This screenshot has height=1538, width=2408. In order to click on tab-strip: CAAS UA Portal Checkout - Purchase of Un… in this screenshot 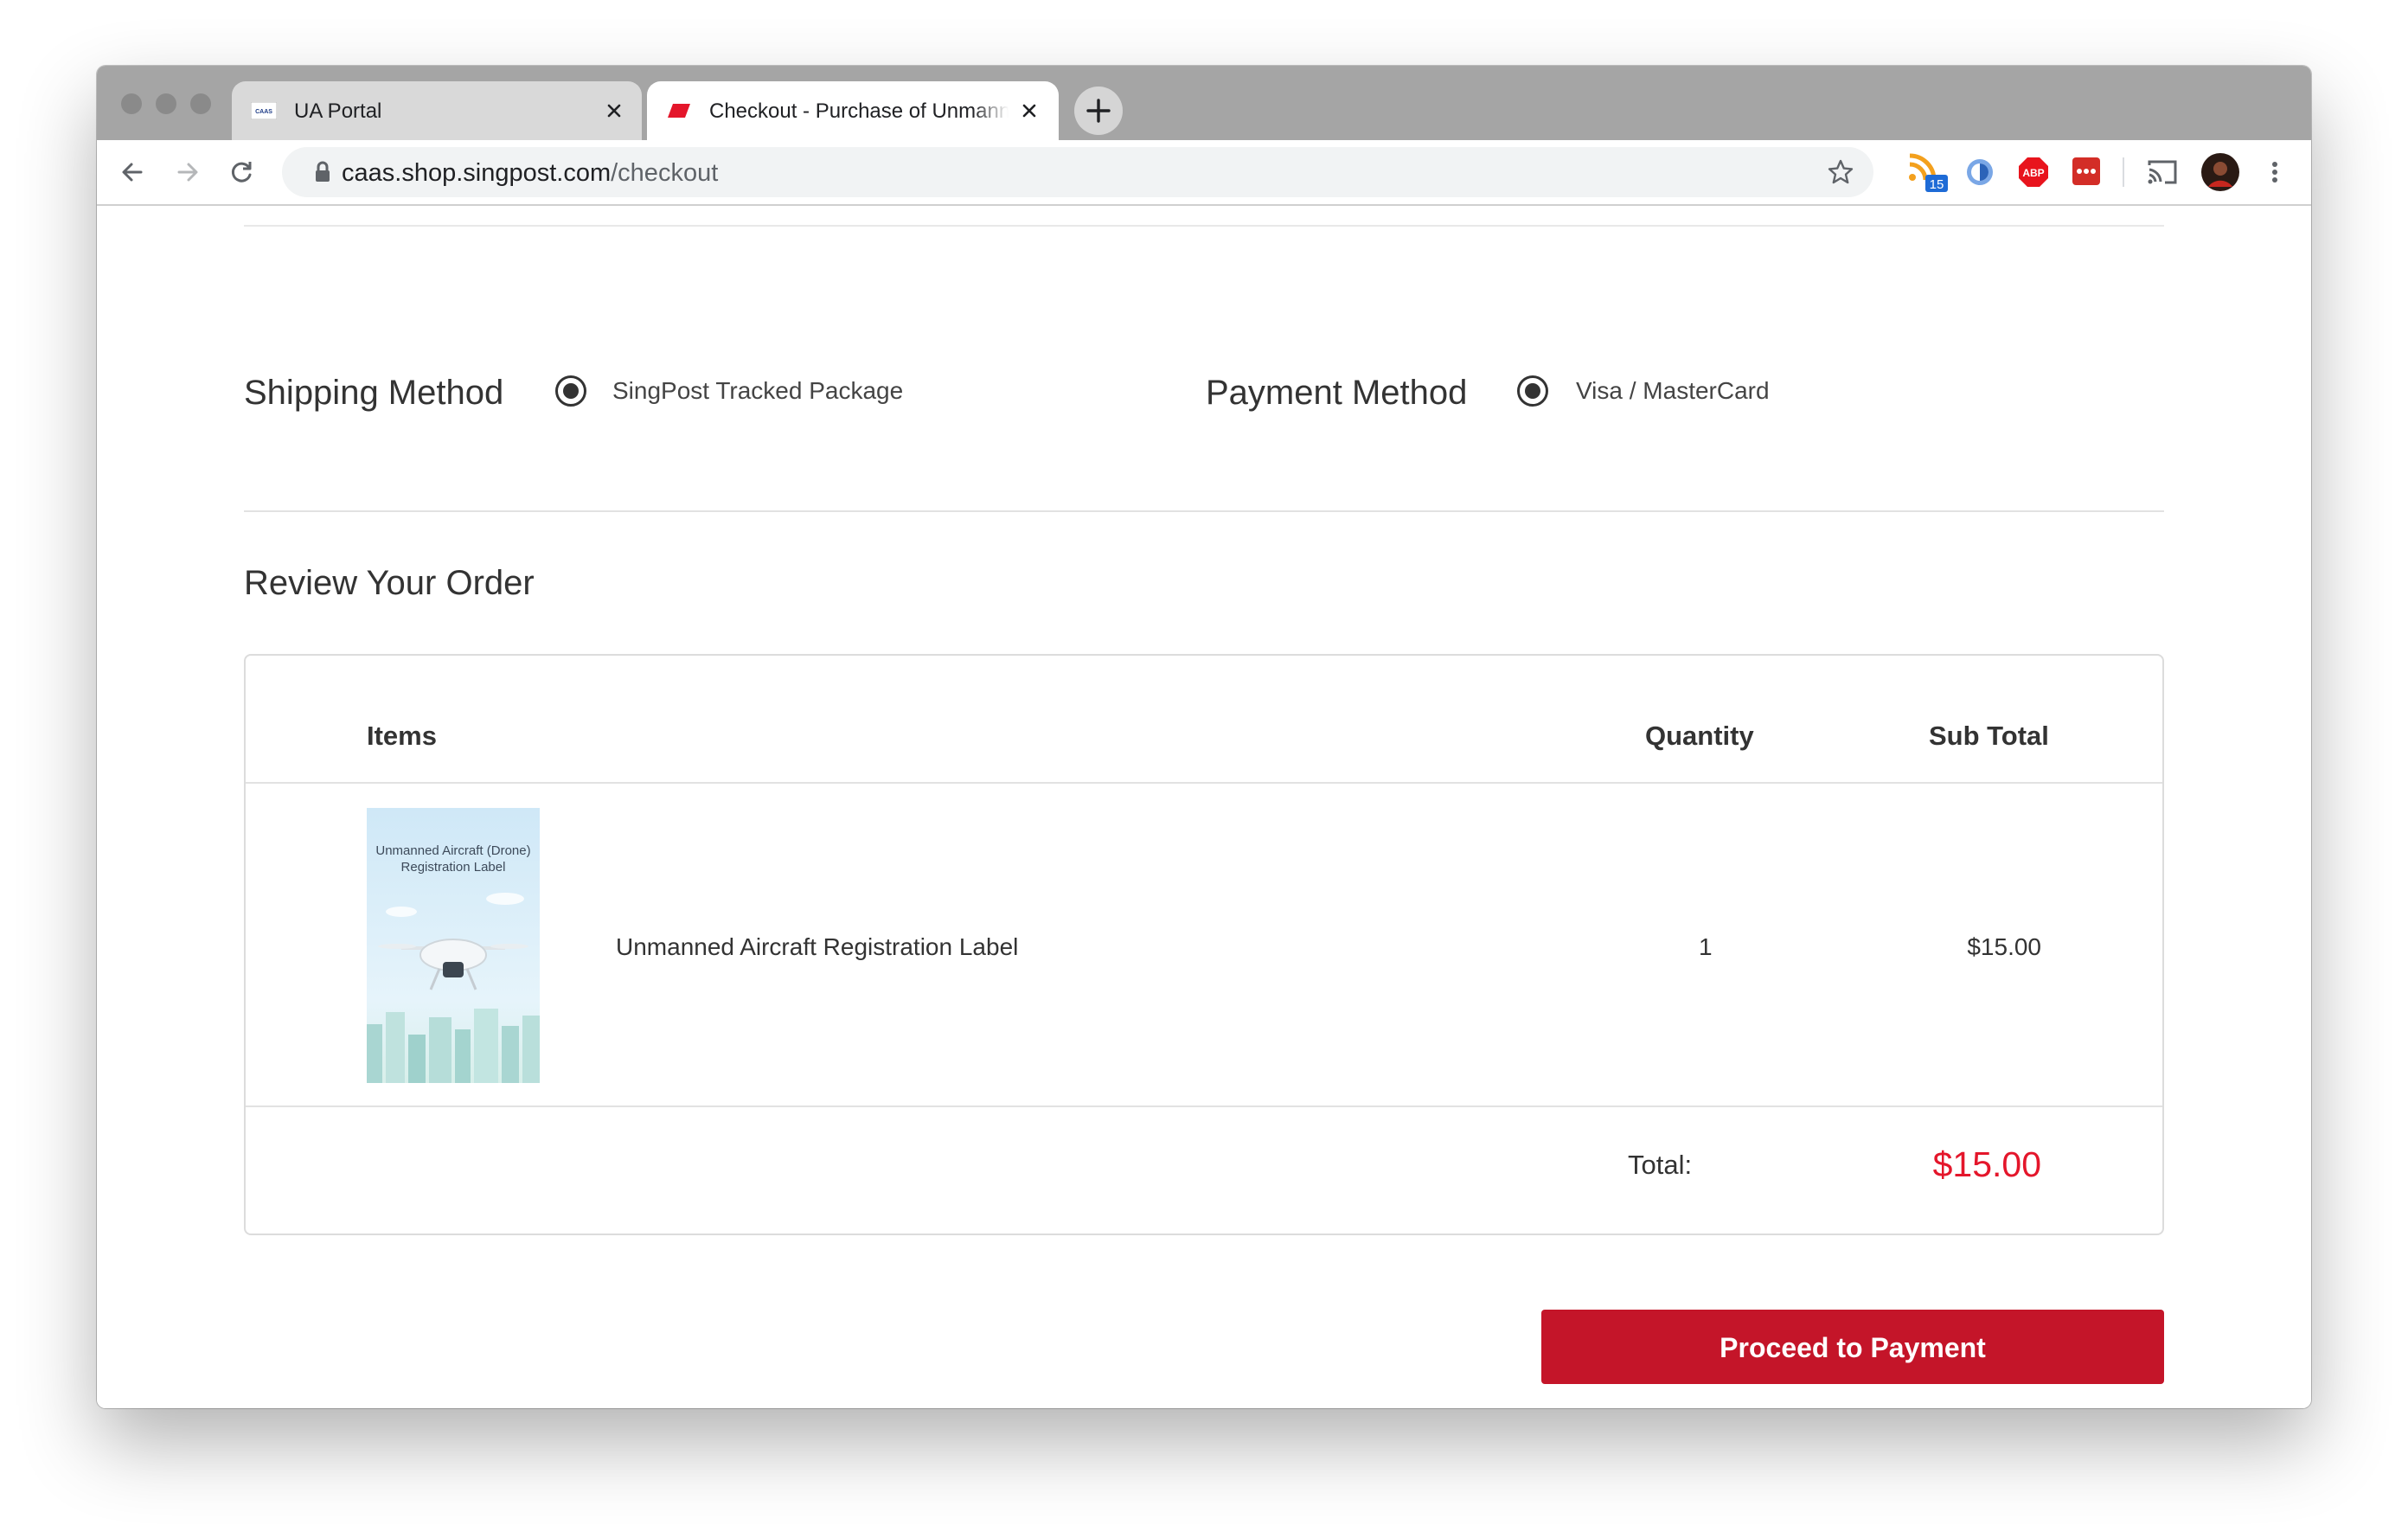, I will do `click(1204, 103)`.